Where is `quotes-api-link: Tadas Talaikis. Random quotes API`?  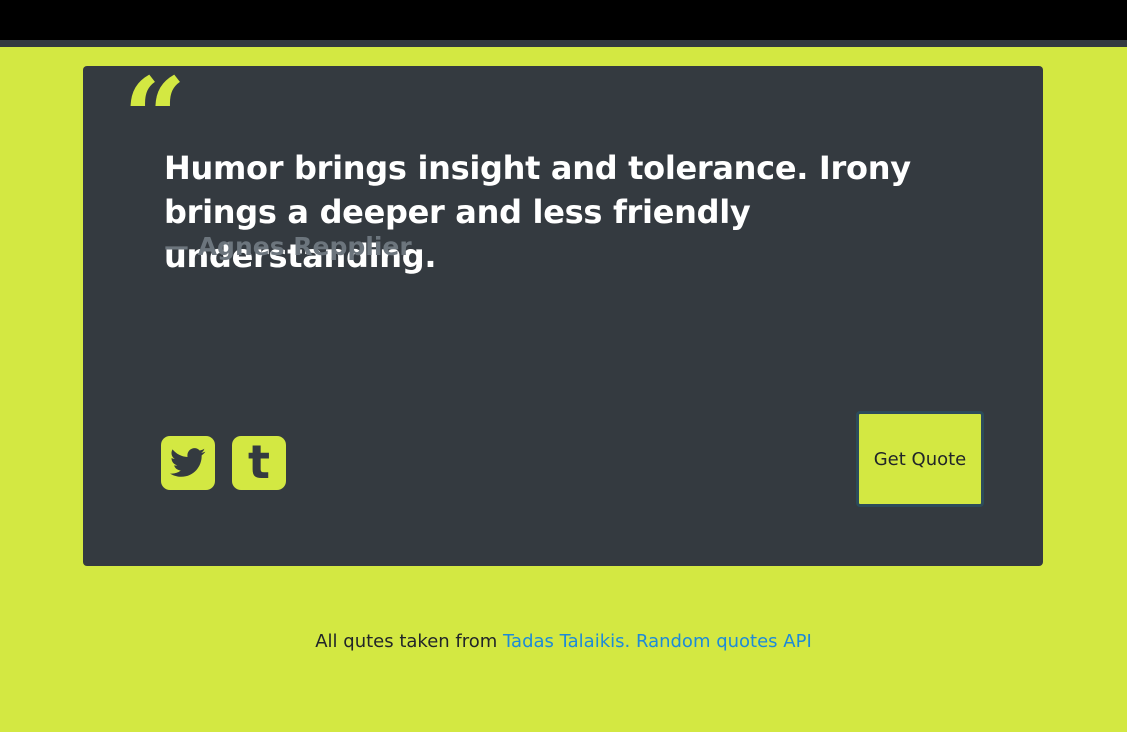 quotes-api-link: Tadas Talaikis. Random quotes API is located at coordinates (657, 641).